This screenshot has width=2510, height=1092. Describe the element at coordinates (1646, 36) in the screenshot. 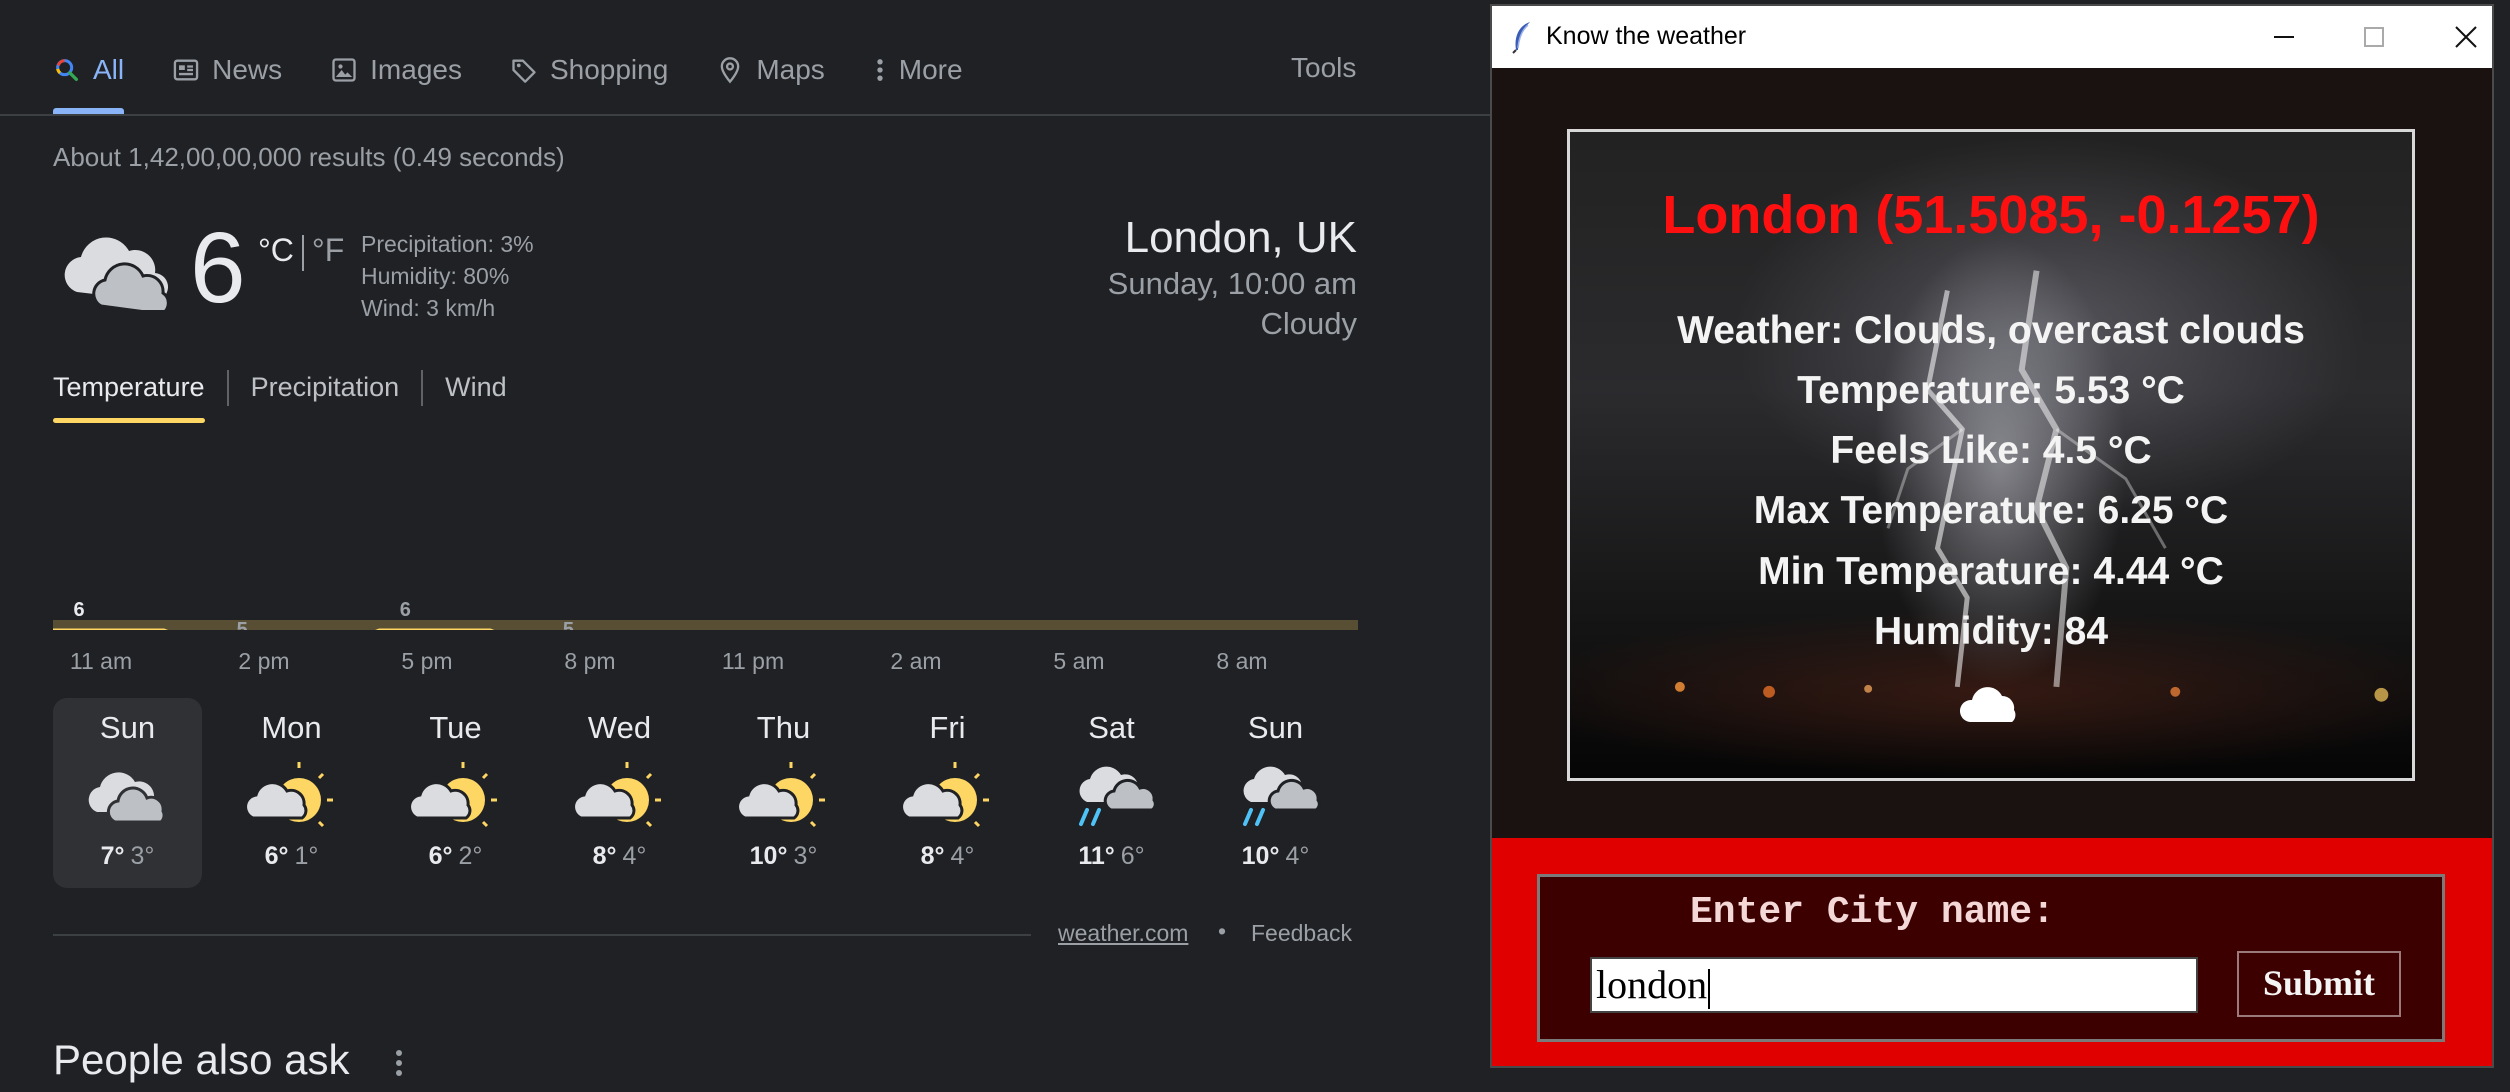

I see `window-title: Know the weather` at that location.